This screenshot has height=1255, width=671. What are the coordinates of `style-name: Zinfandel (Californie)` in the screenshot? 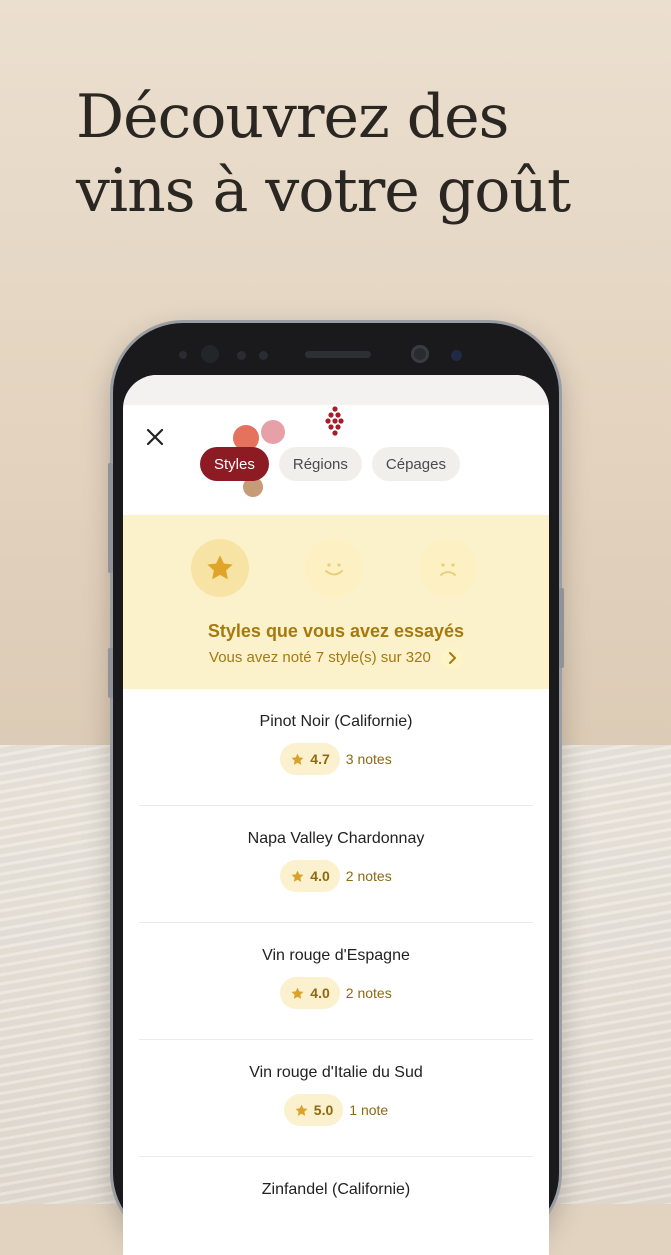 It's located at (336, 1189).